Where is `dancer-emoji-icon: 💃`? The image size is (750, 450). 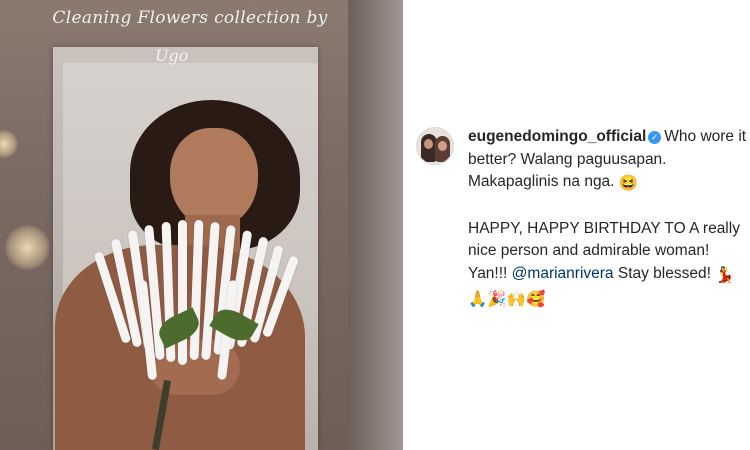
dancer-emoji-icon: 💃 is located at coordinates (725, 275).